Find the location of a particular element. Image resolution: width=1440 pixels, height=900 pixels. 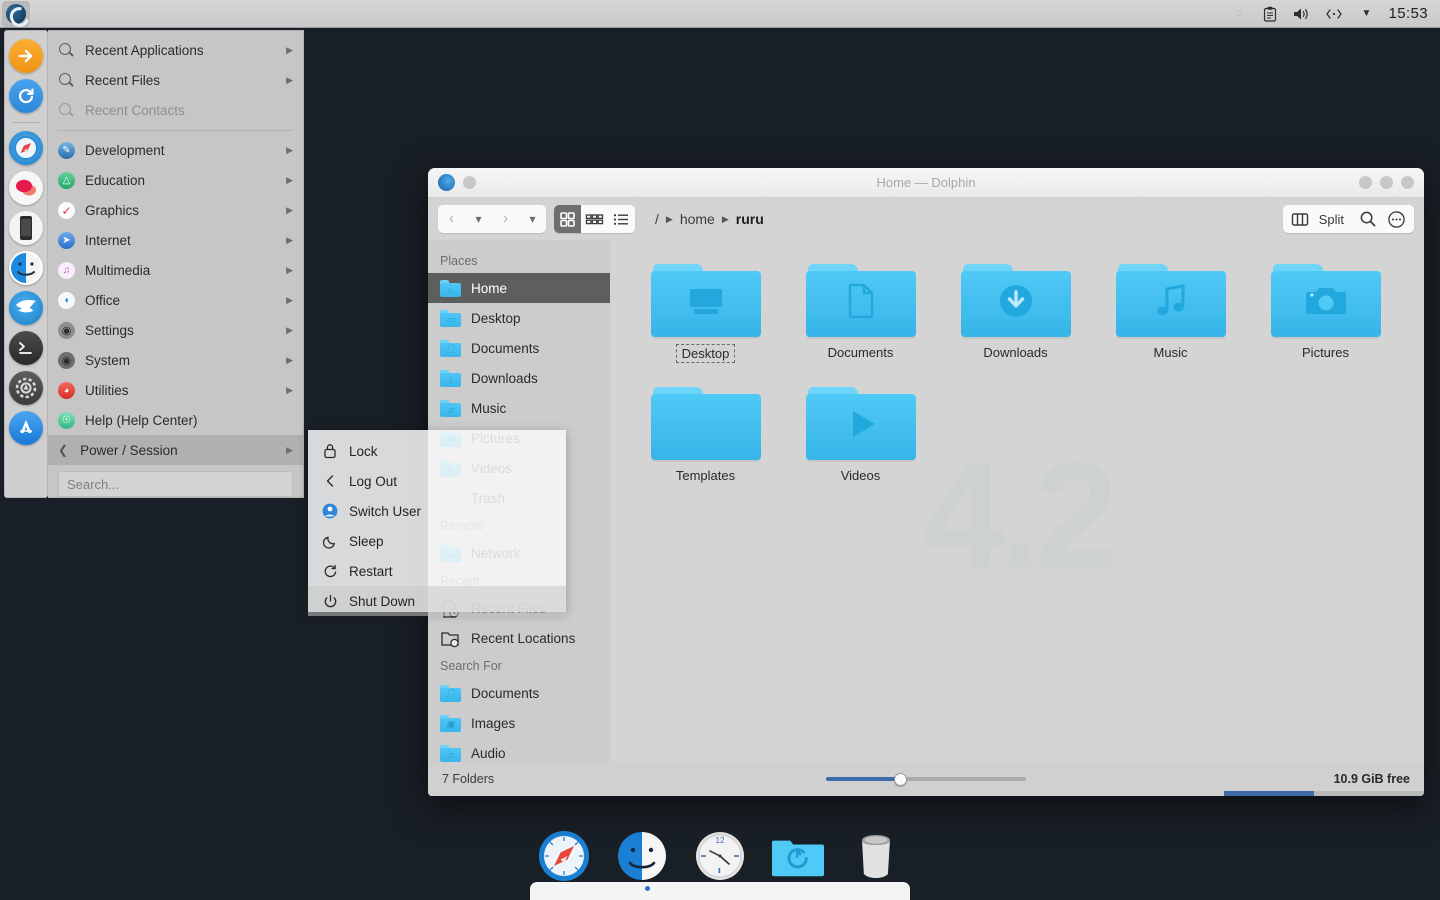

menu-item-education: △ Education ▶ is located at coordinates (175, 181).